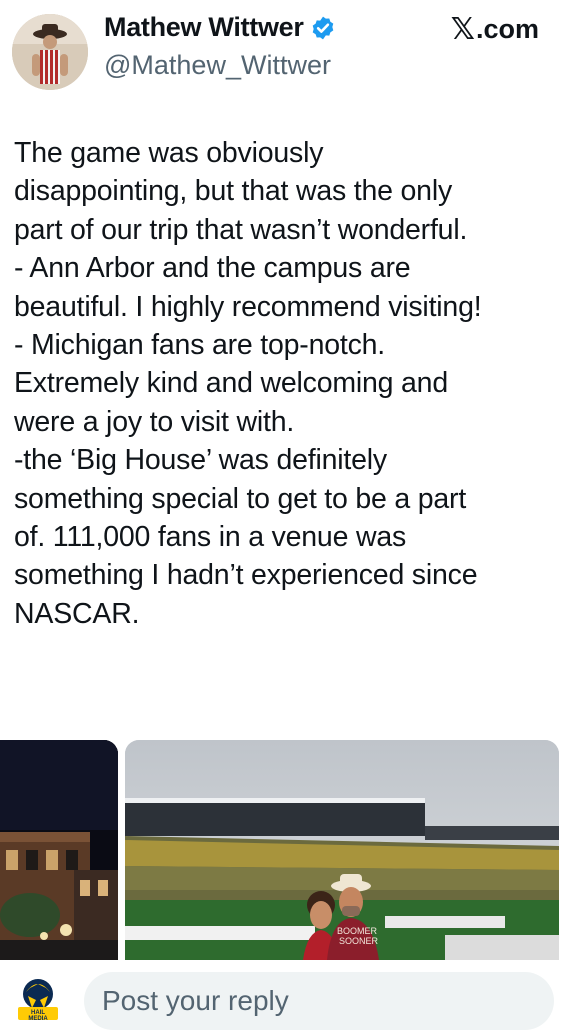 The image size is (569, 1030). I want to click on reply-bar: HAIL MEDIA Post your reply, so click(284, 995).